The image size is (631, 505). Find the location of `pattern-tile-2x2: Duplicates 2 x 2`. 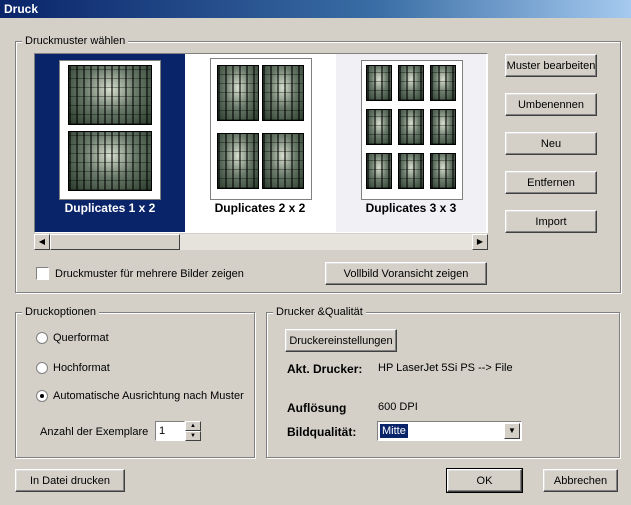

pattern-tile-2x2: Duplicates 2 x 2 is located at coordinates (260, 143).